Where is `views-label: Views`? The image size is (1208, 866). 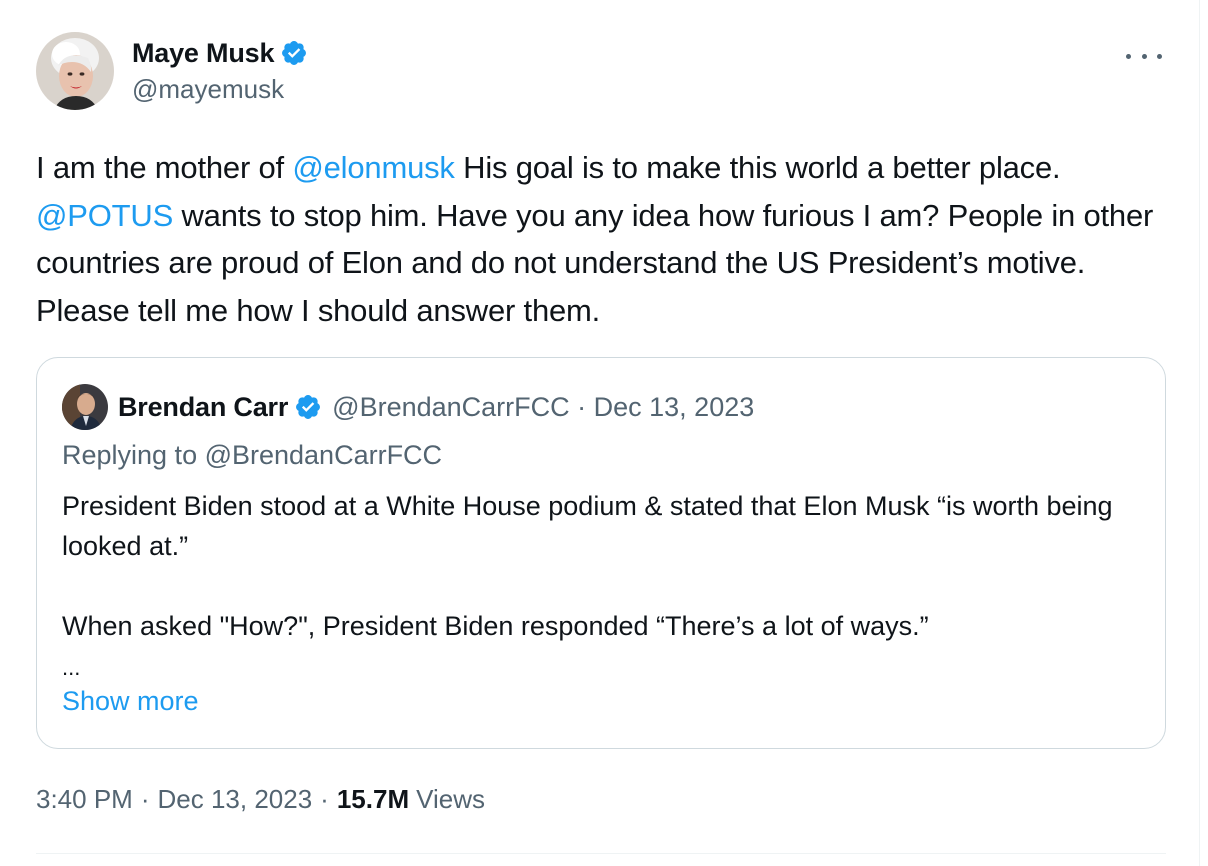
views-label: Views is located at coordinates (450, 799).